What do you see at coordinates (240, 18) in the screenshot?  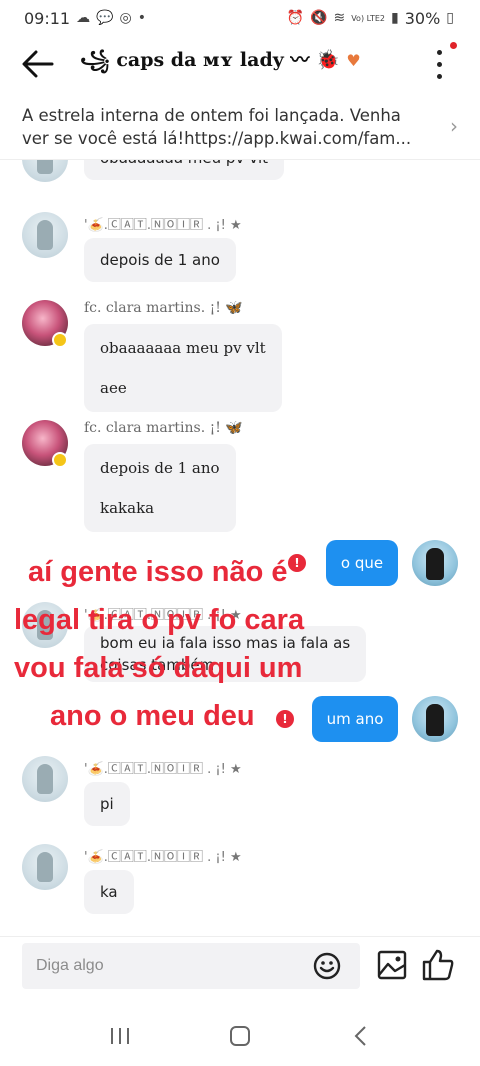 I see `status-bar: 09:11 ☁ 💬 ◎ • ⏰ 🔇 ≋ Vo) LTE2 ▮ 30% ▯` at bounding box center [240, 18].